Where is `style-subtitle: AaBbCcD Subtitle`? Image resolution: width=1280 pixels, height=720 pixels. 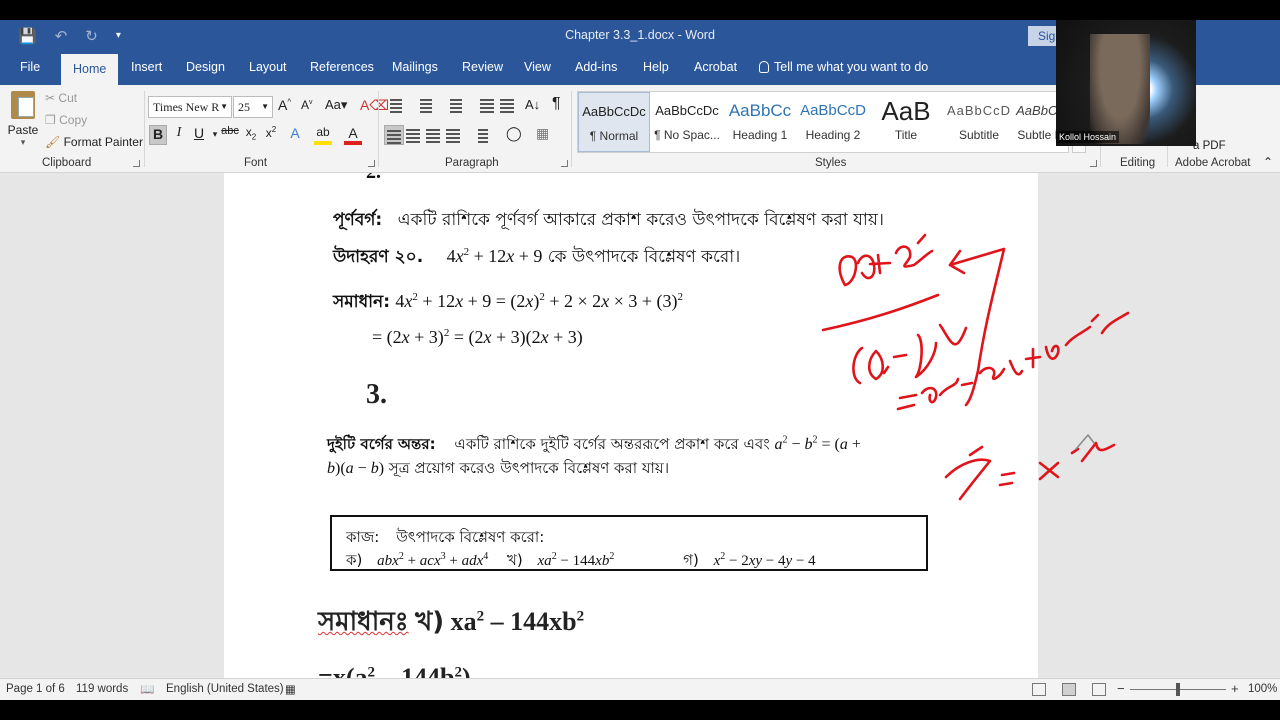
style-subtitle: AaBbCcD Subtitle is located at coordinates (979, 122).